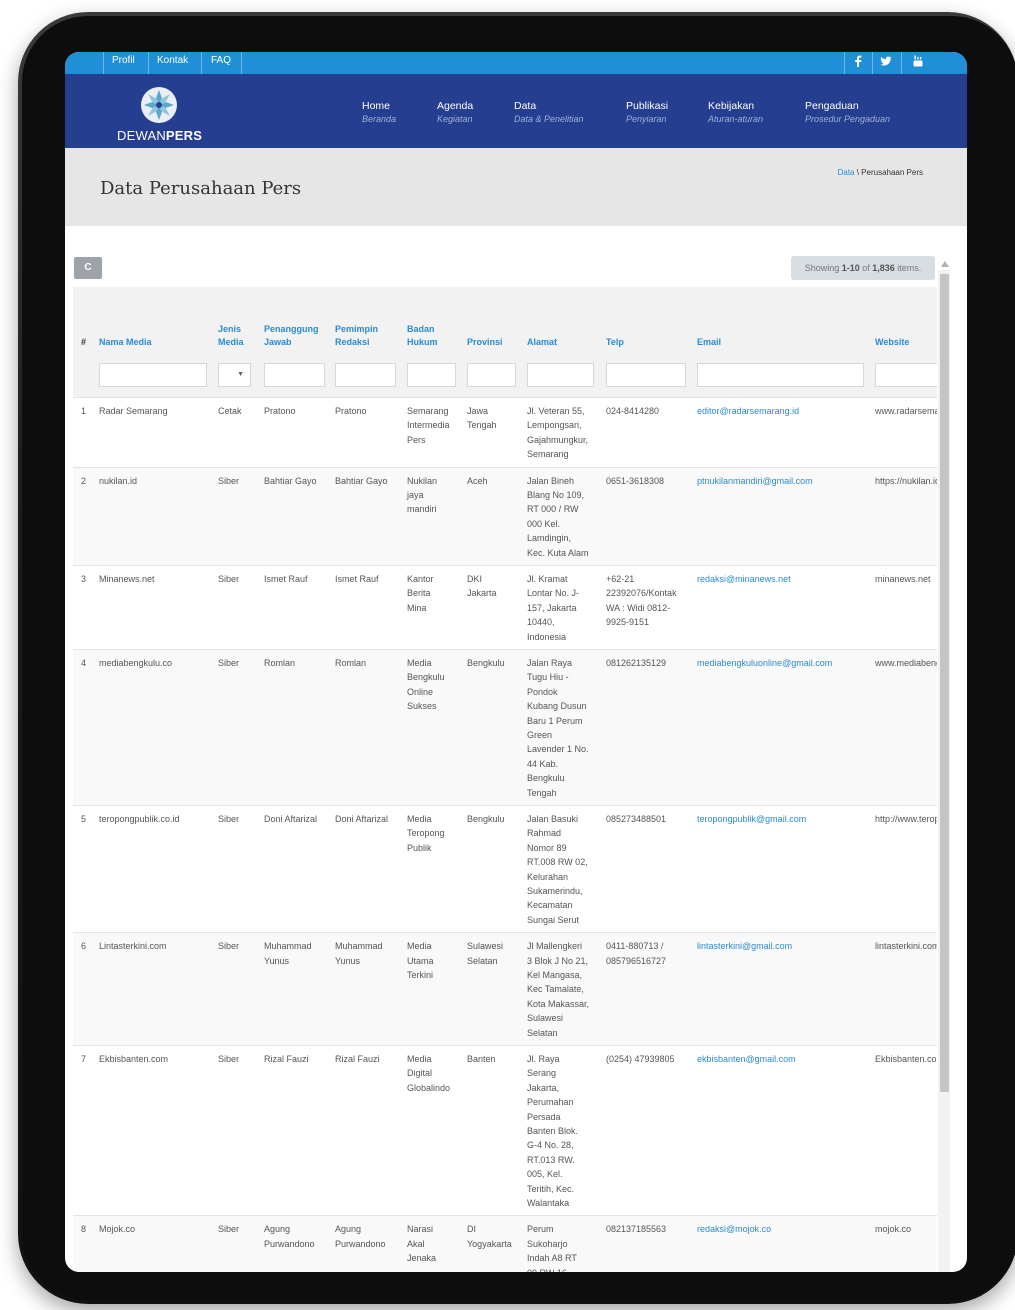 This screenshot has height=1310, width=1015. I want to click on cell-email: ptnukilanmandiri@gmail.com, so click(784, 481).